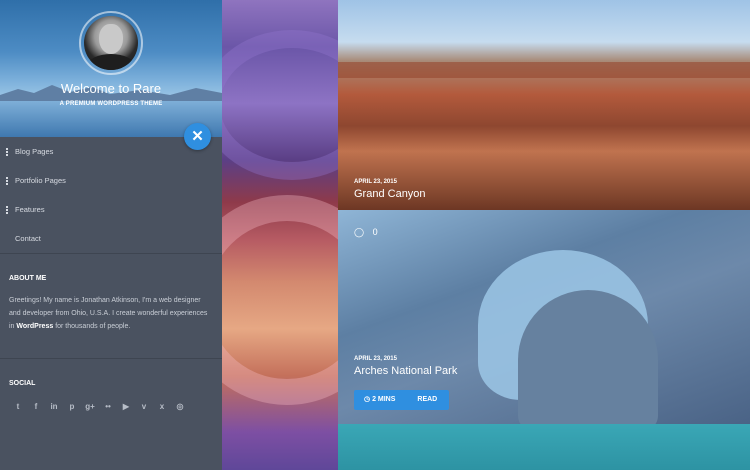 The image size is (750, 470). Describe the element at coordinates (111, 104) in the screenshot. I see `site-tagline: A PREMIUM WORDPRESS THEME` at that location.